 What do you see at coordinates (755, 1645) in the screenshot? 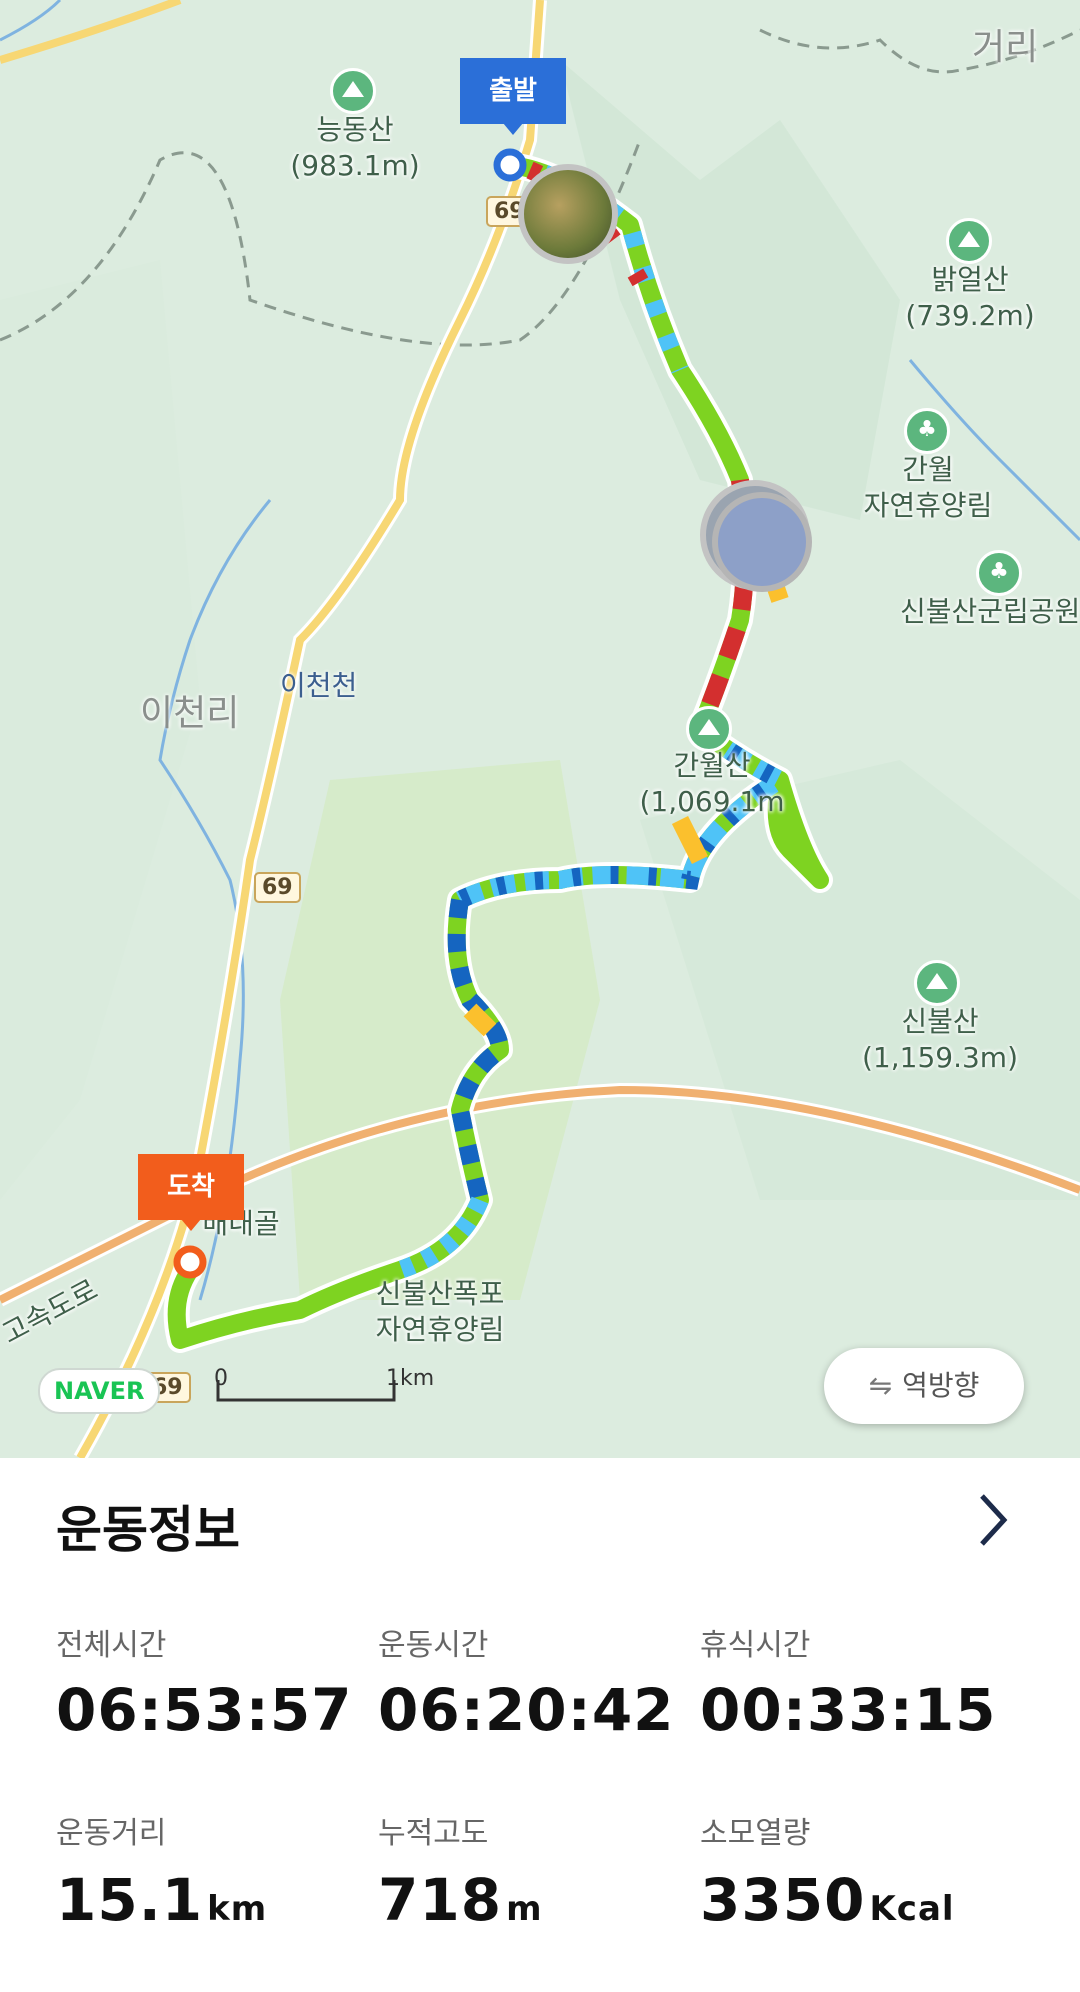
I see `stat-label-rest-time: 휴식시간` at bounding box center [755, 1645].